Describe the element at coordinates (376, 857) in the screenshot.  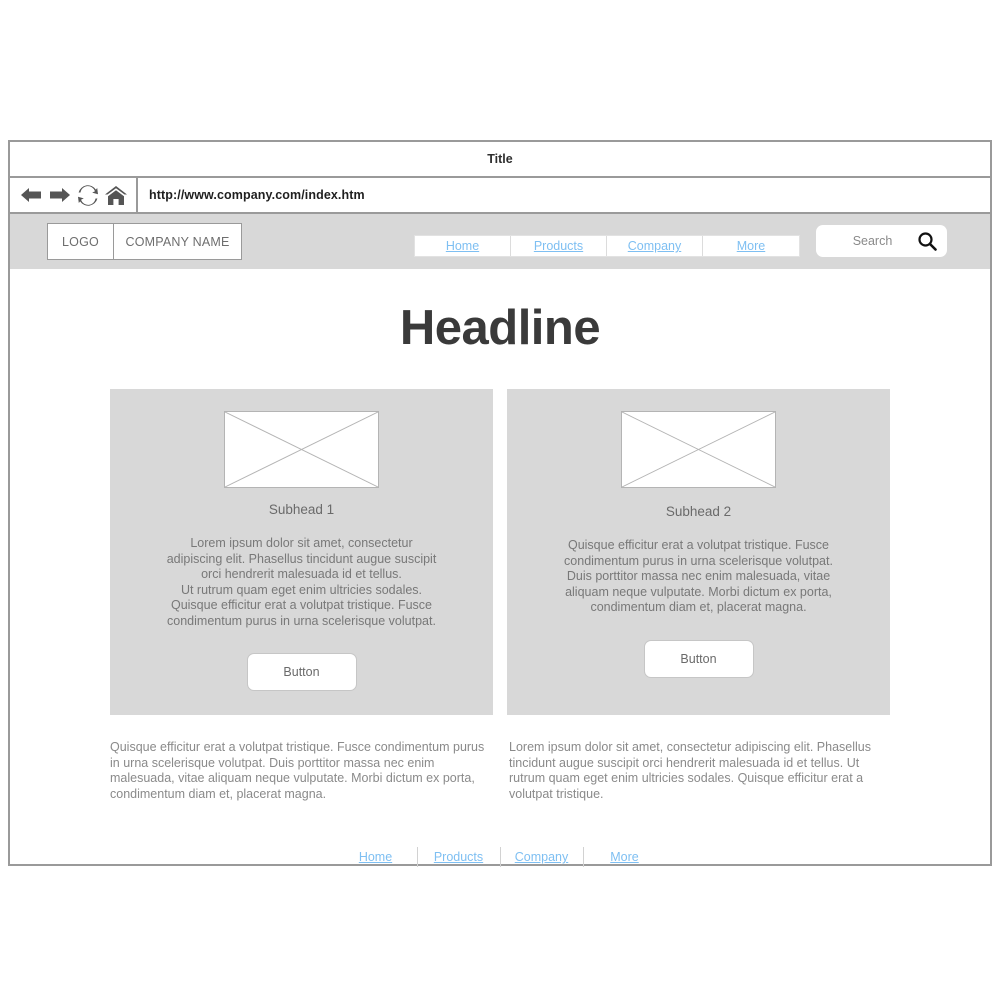
I see `footer-link-home: Home` at that location.